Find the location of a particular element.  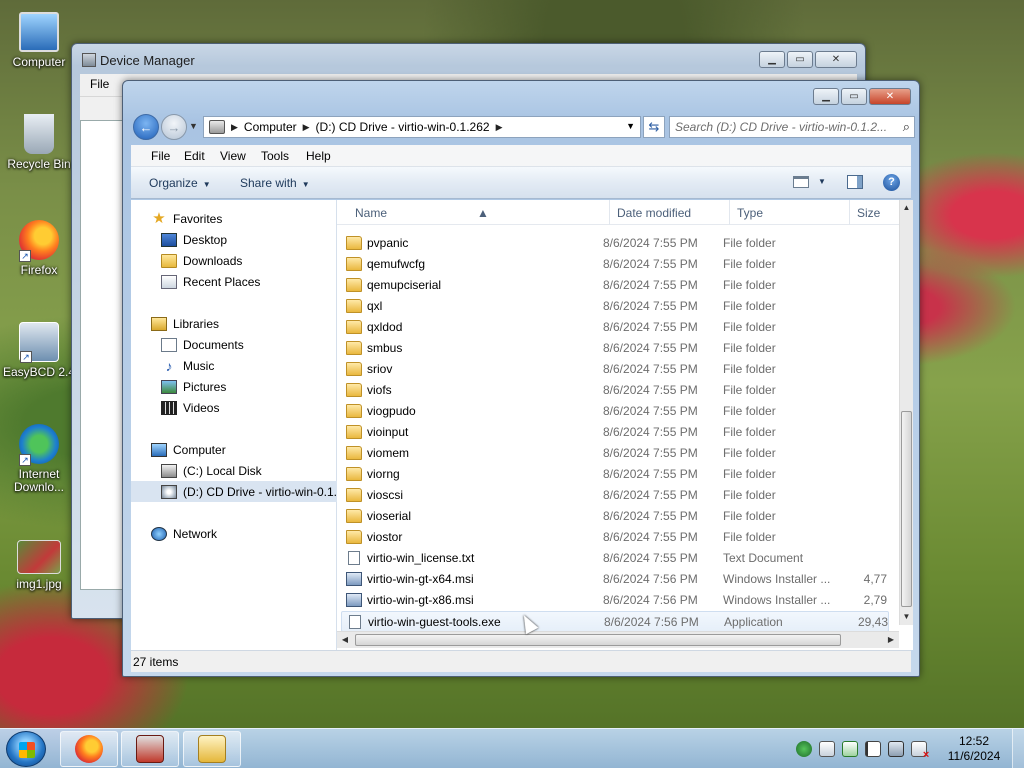

preview-pane-icon is located at coordinates (855, 182).